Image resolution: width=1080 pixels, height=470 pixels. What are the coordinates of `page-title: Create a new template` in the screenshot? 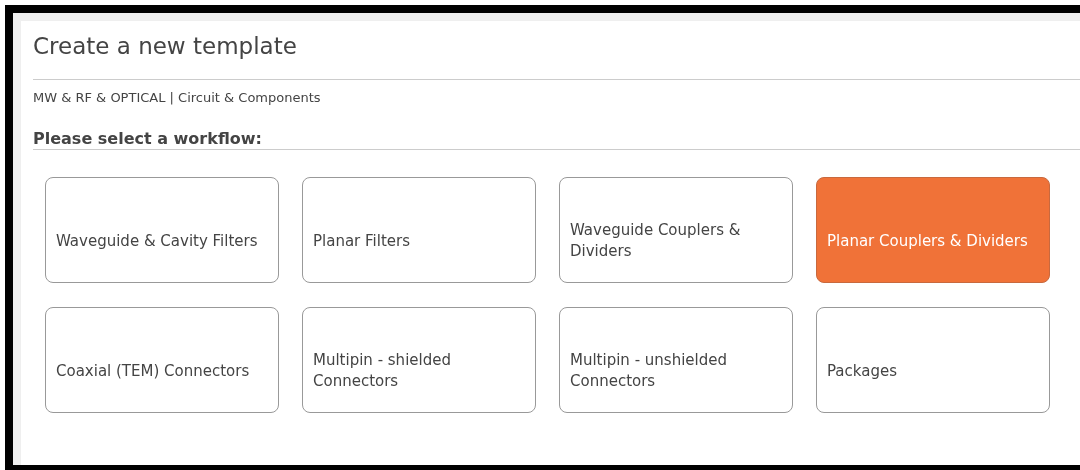 It's located at (556, 50).